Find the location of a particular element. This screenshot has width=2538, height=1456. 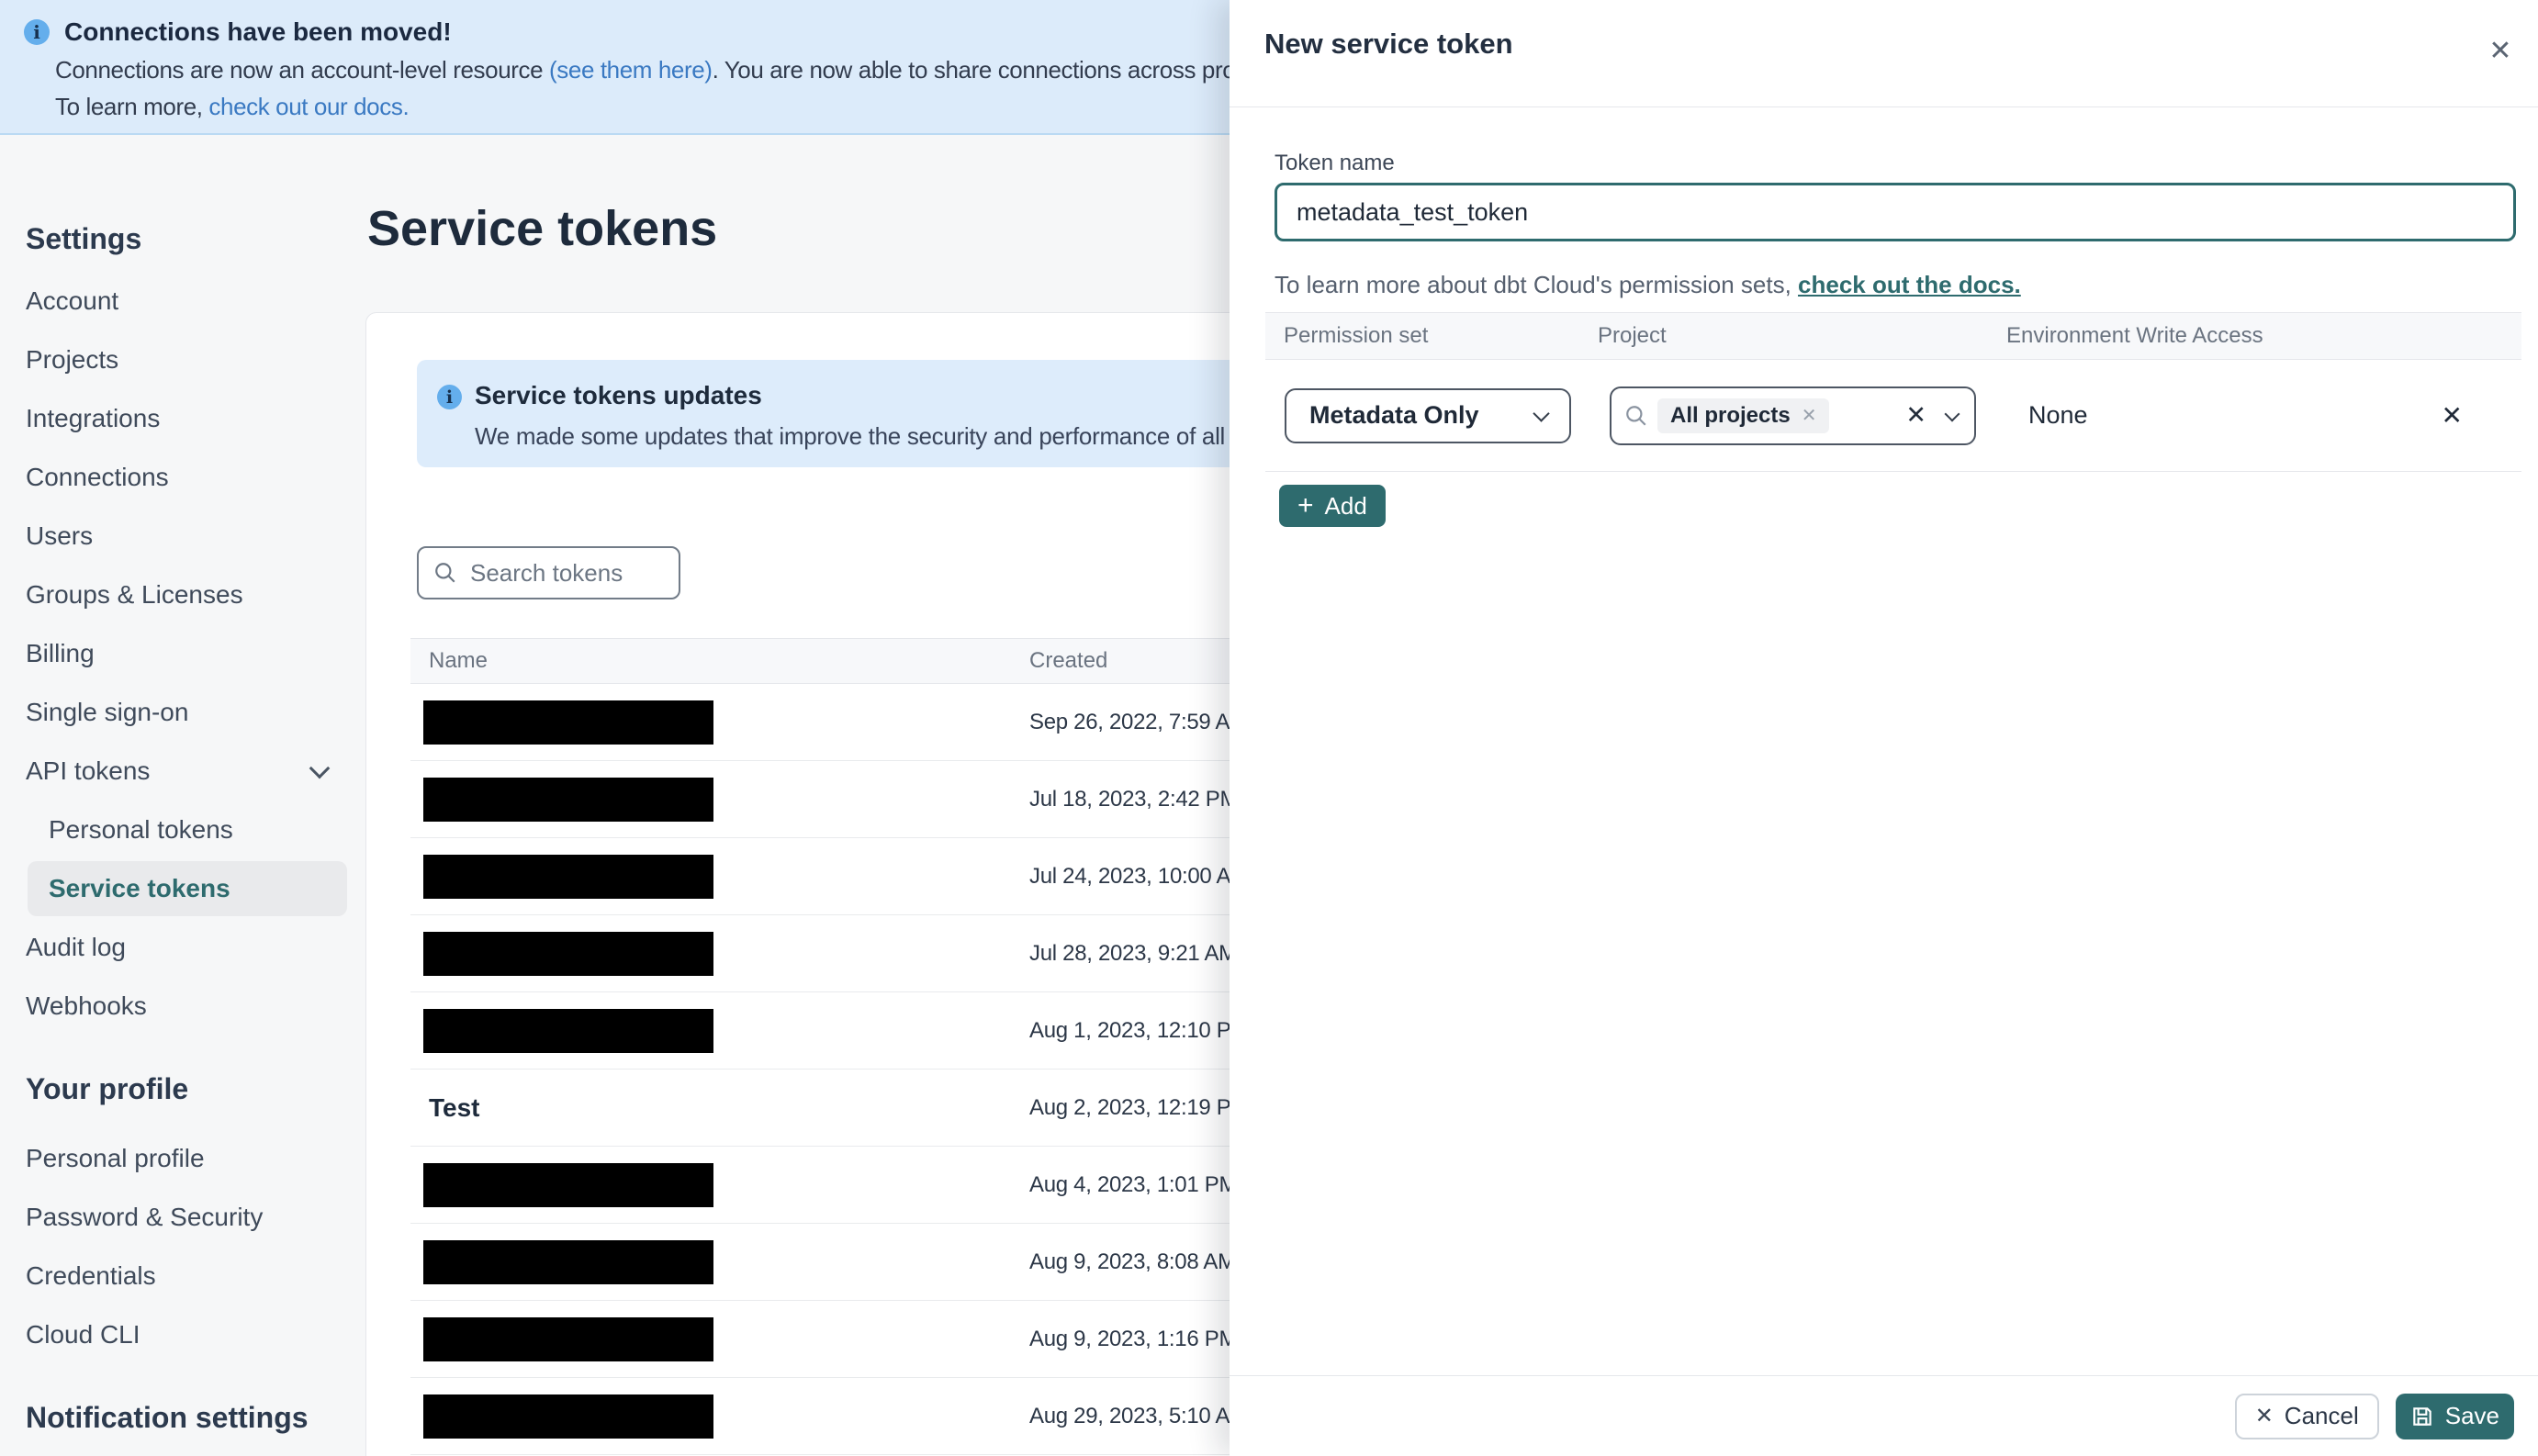

search-input is located at coordinates (562, 572).